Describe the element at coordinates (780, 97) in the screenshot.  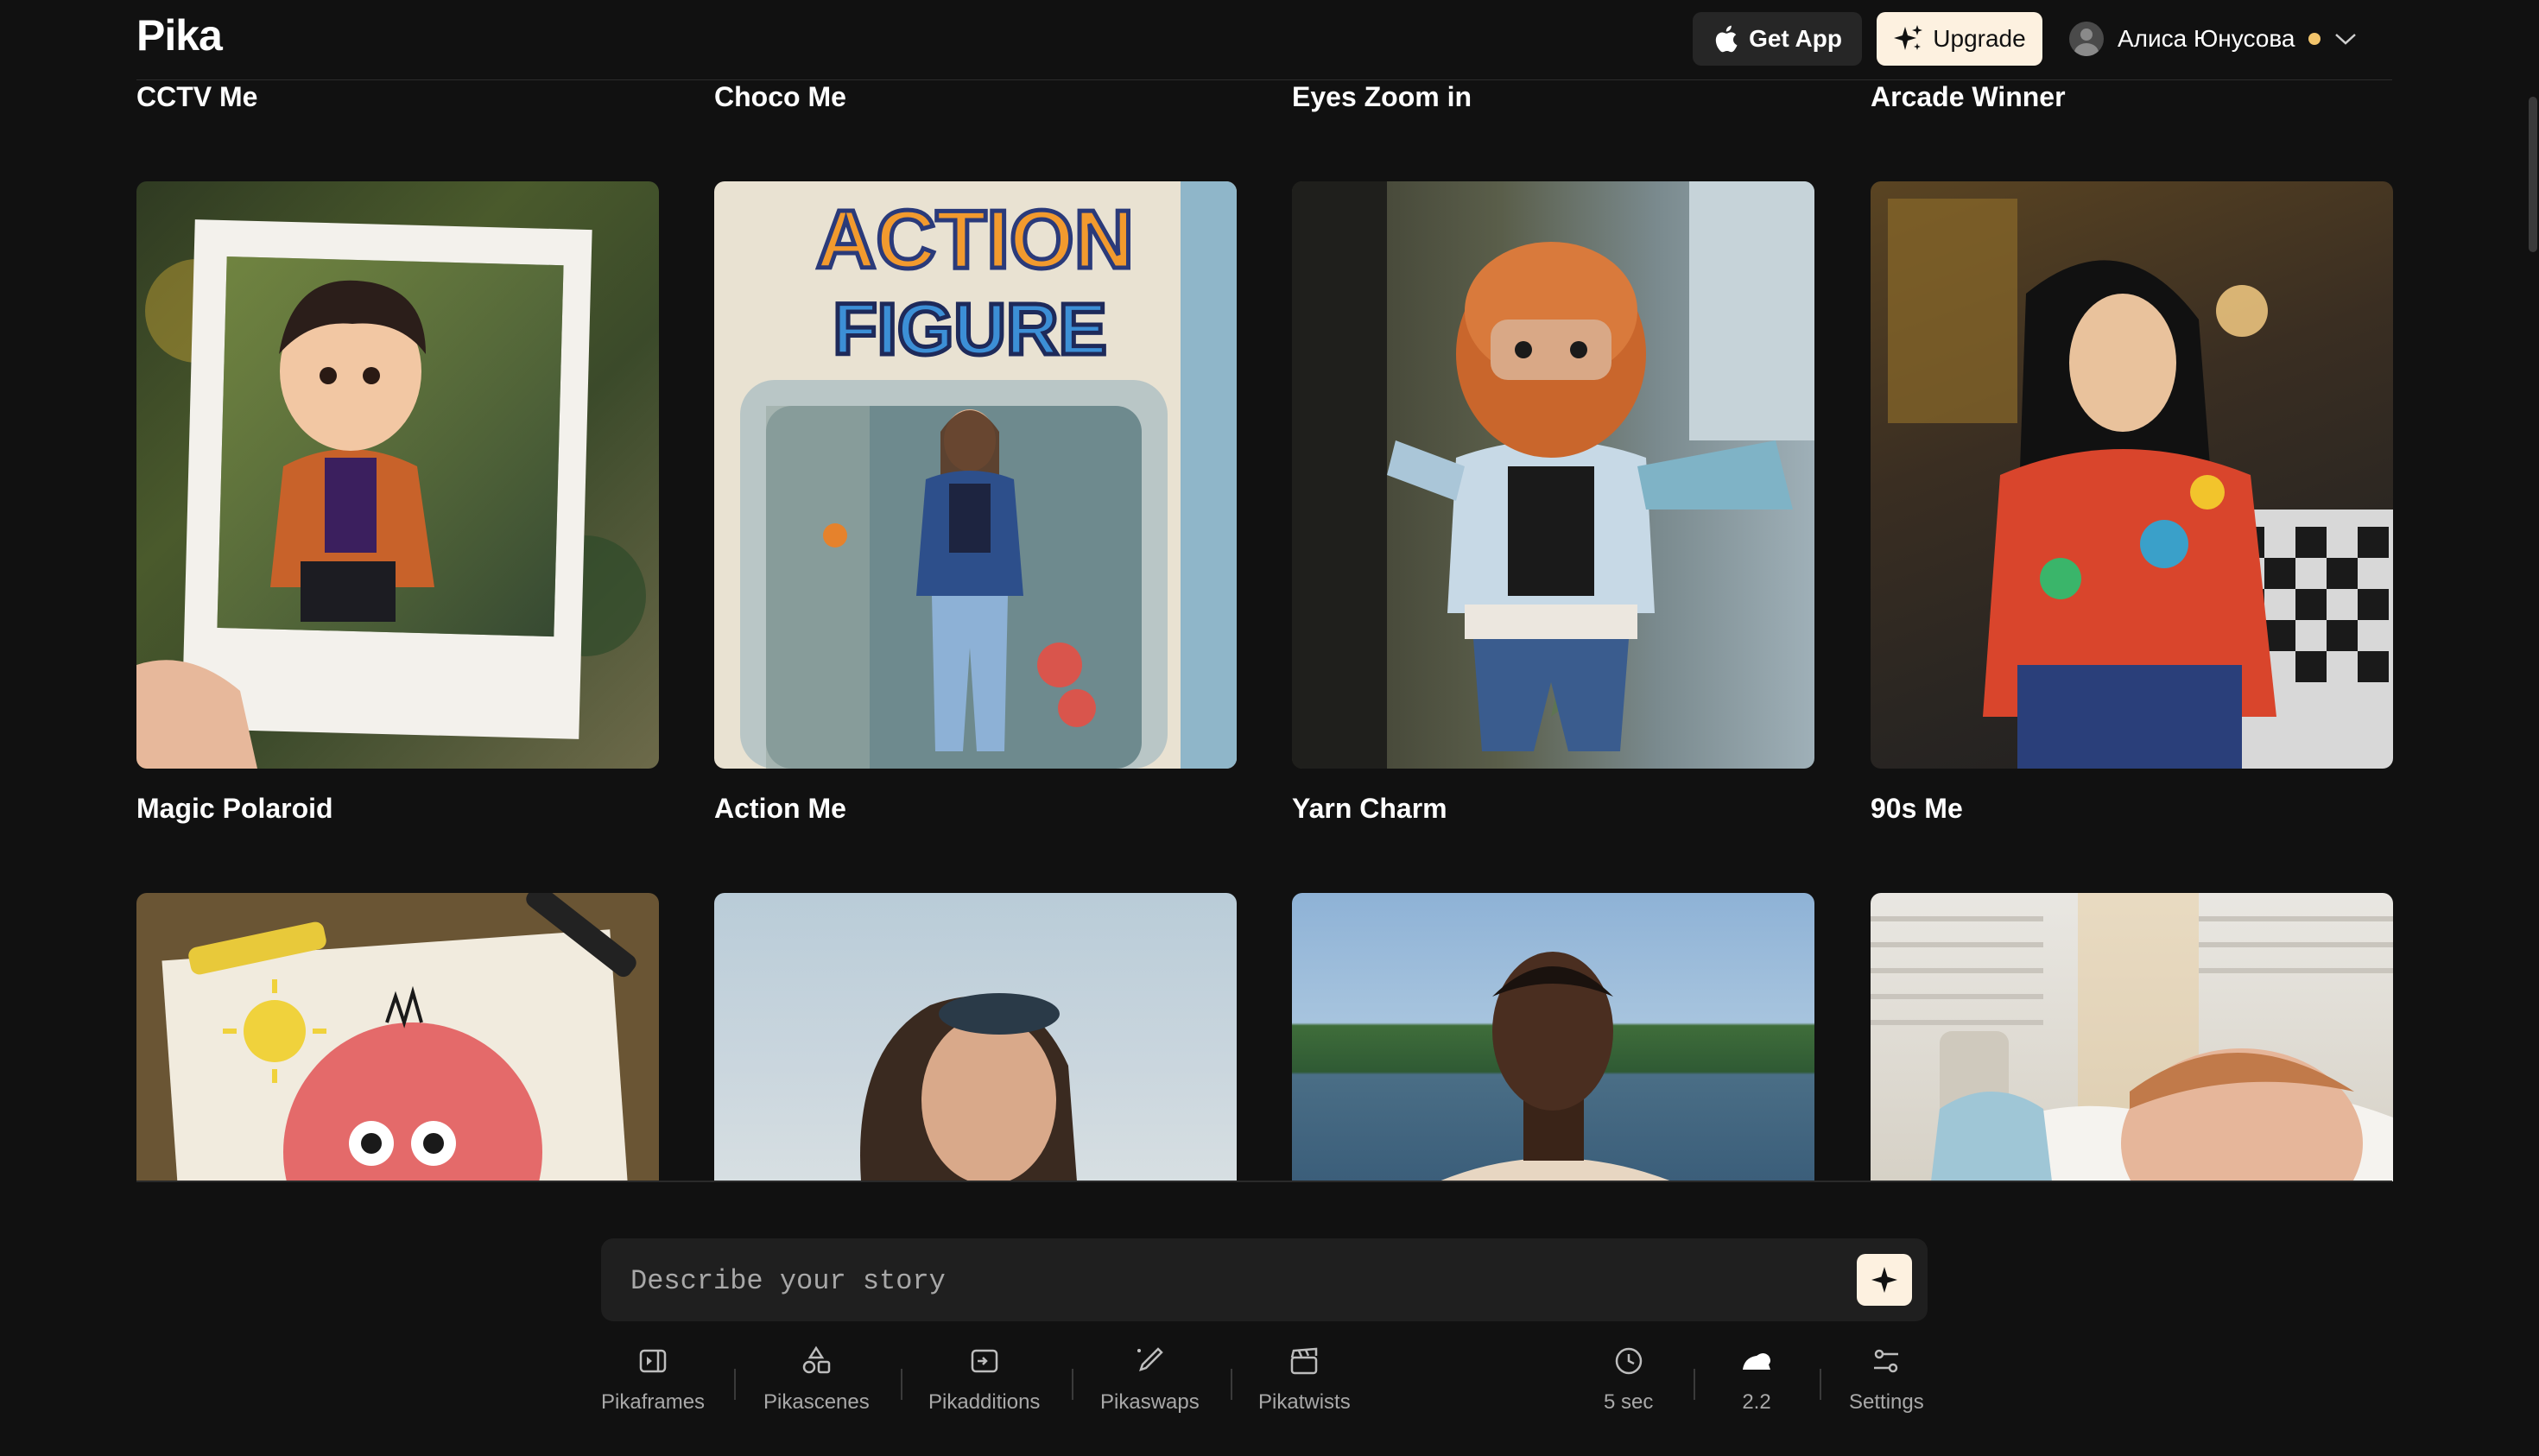
I see `effect-label-choco-me: Choco Me` at that location.